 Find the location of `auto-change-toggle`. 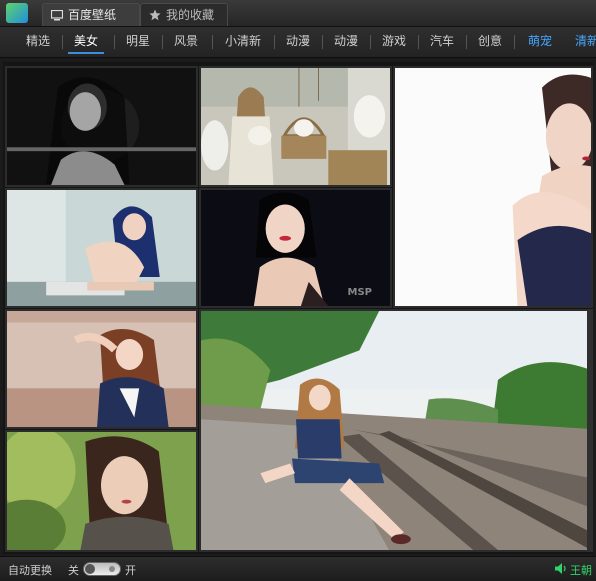

auto-change-toggle is located at coordinates (102, 569).